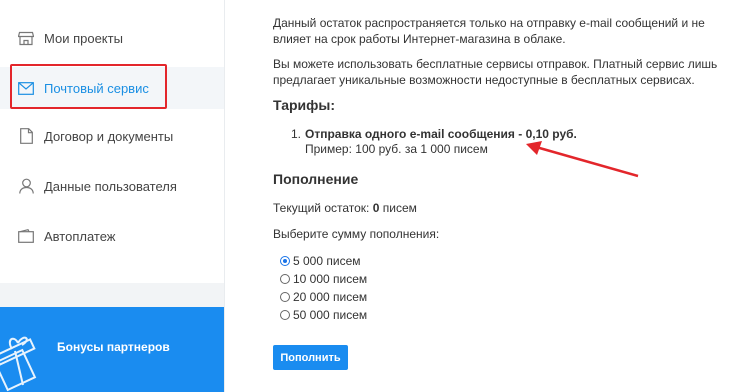 This screenshot has height=392, width=740. What do you see at coordinates (23, 359) in the screenshot?
I see `gift-icon` at bounding box center [23, 359].